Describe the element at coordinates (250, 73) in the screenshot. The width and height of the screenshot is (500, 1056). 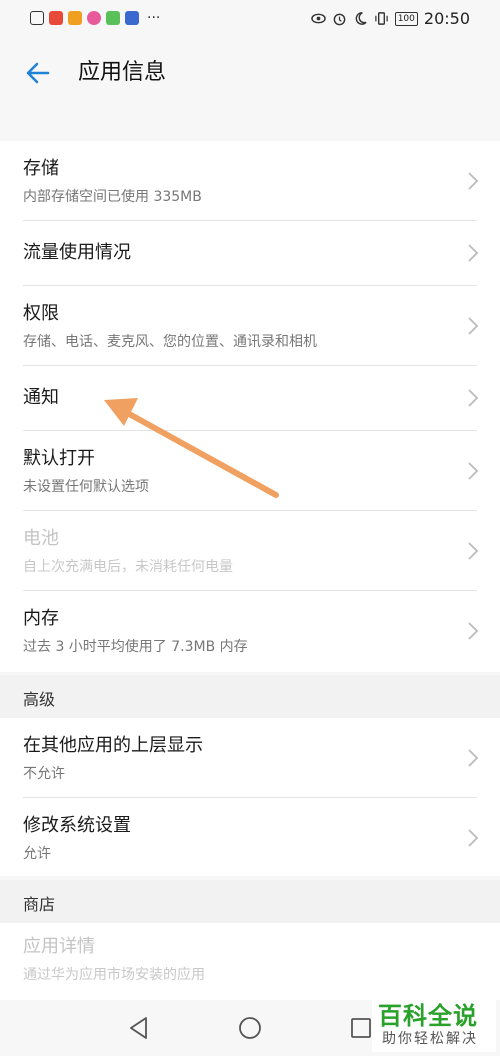
I see `app-bar: 应用信息` at that location.